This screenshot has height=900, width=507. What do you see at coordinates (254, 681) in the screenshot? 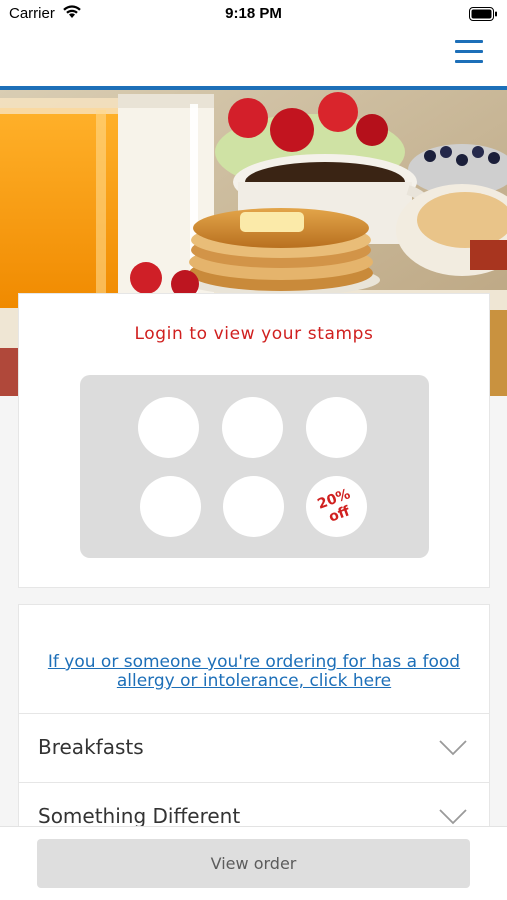
I see `allergy-link-line2: allergy or intolerance, click here` at bounding box center [254, 681].